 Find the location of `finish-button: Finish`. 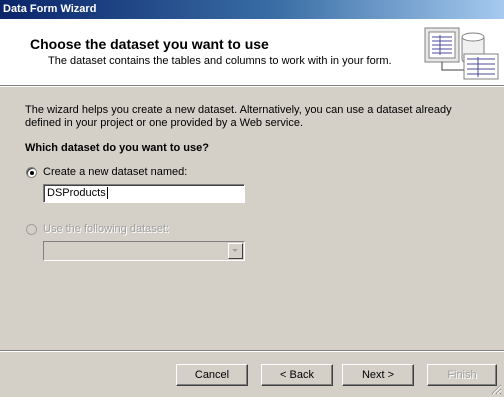

finish-button: Finish is located at coordinates (462, 375).